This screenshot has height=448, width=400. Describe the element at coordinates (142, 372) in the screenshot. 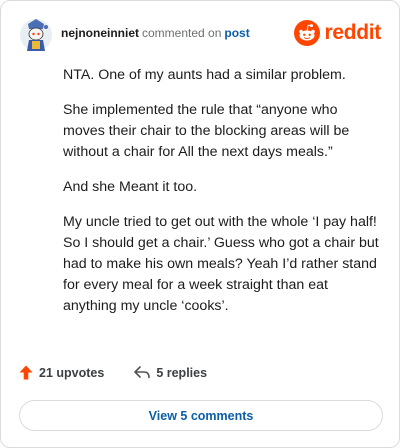

I see `reply-arrow-icon` at that location.